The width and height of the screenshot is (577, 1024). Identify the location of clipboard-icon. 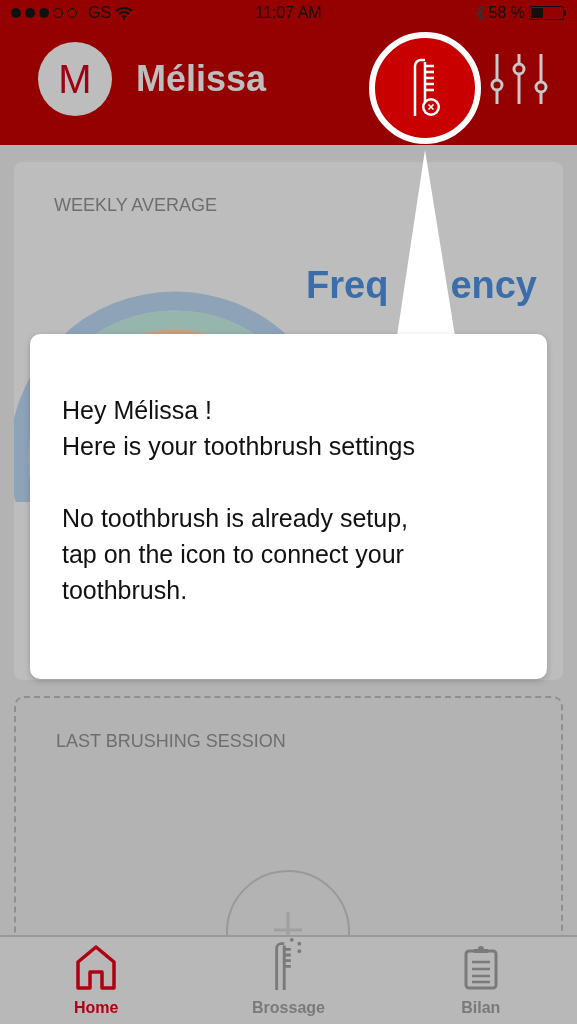
(480, 967).